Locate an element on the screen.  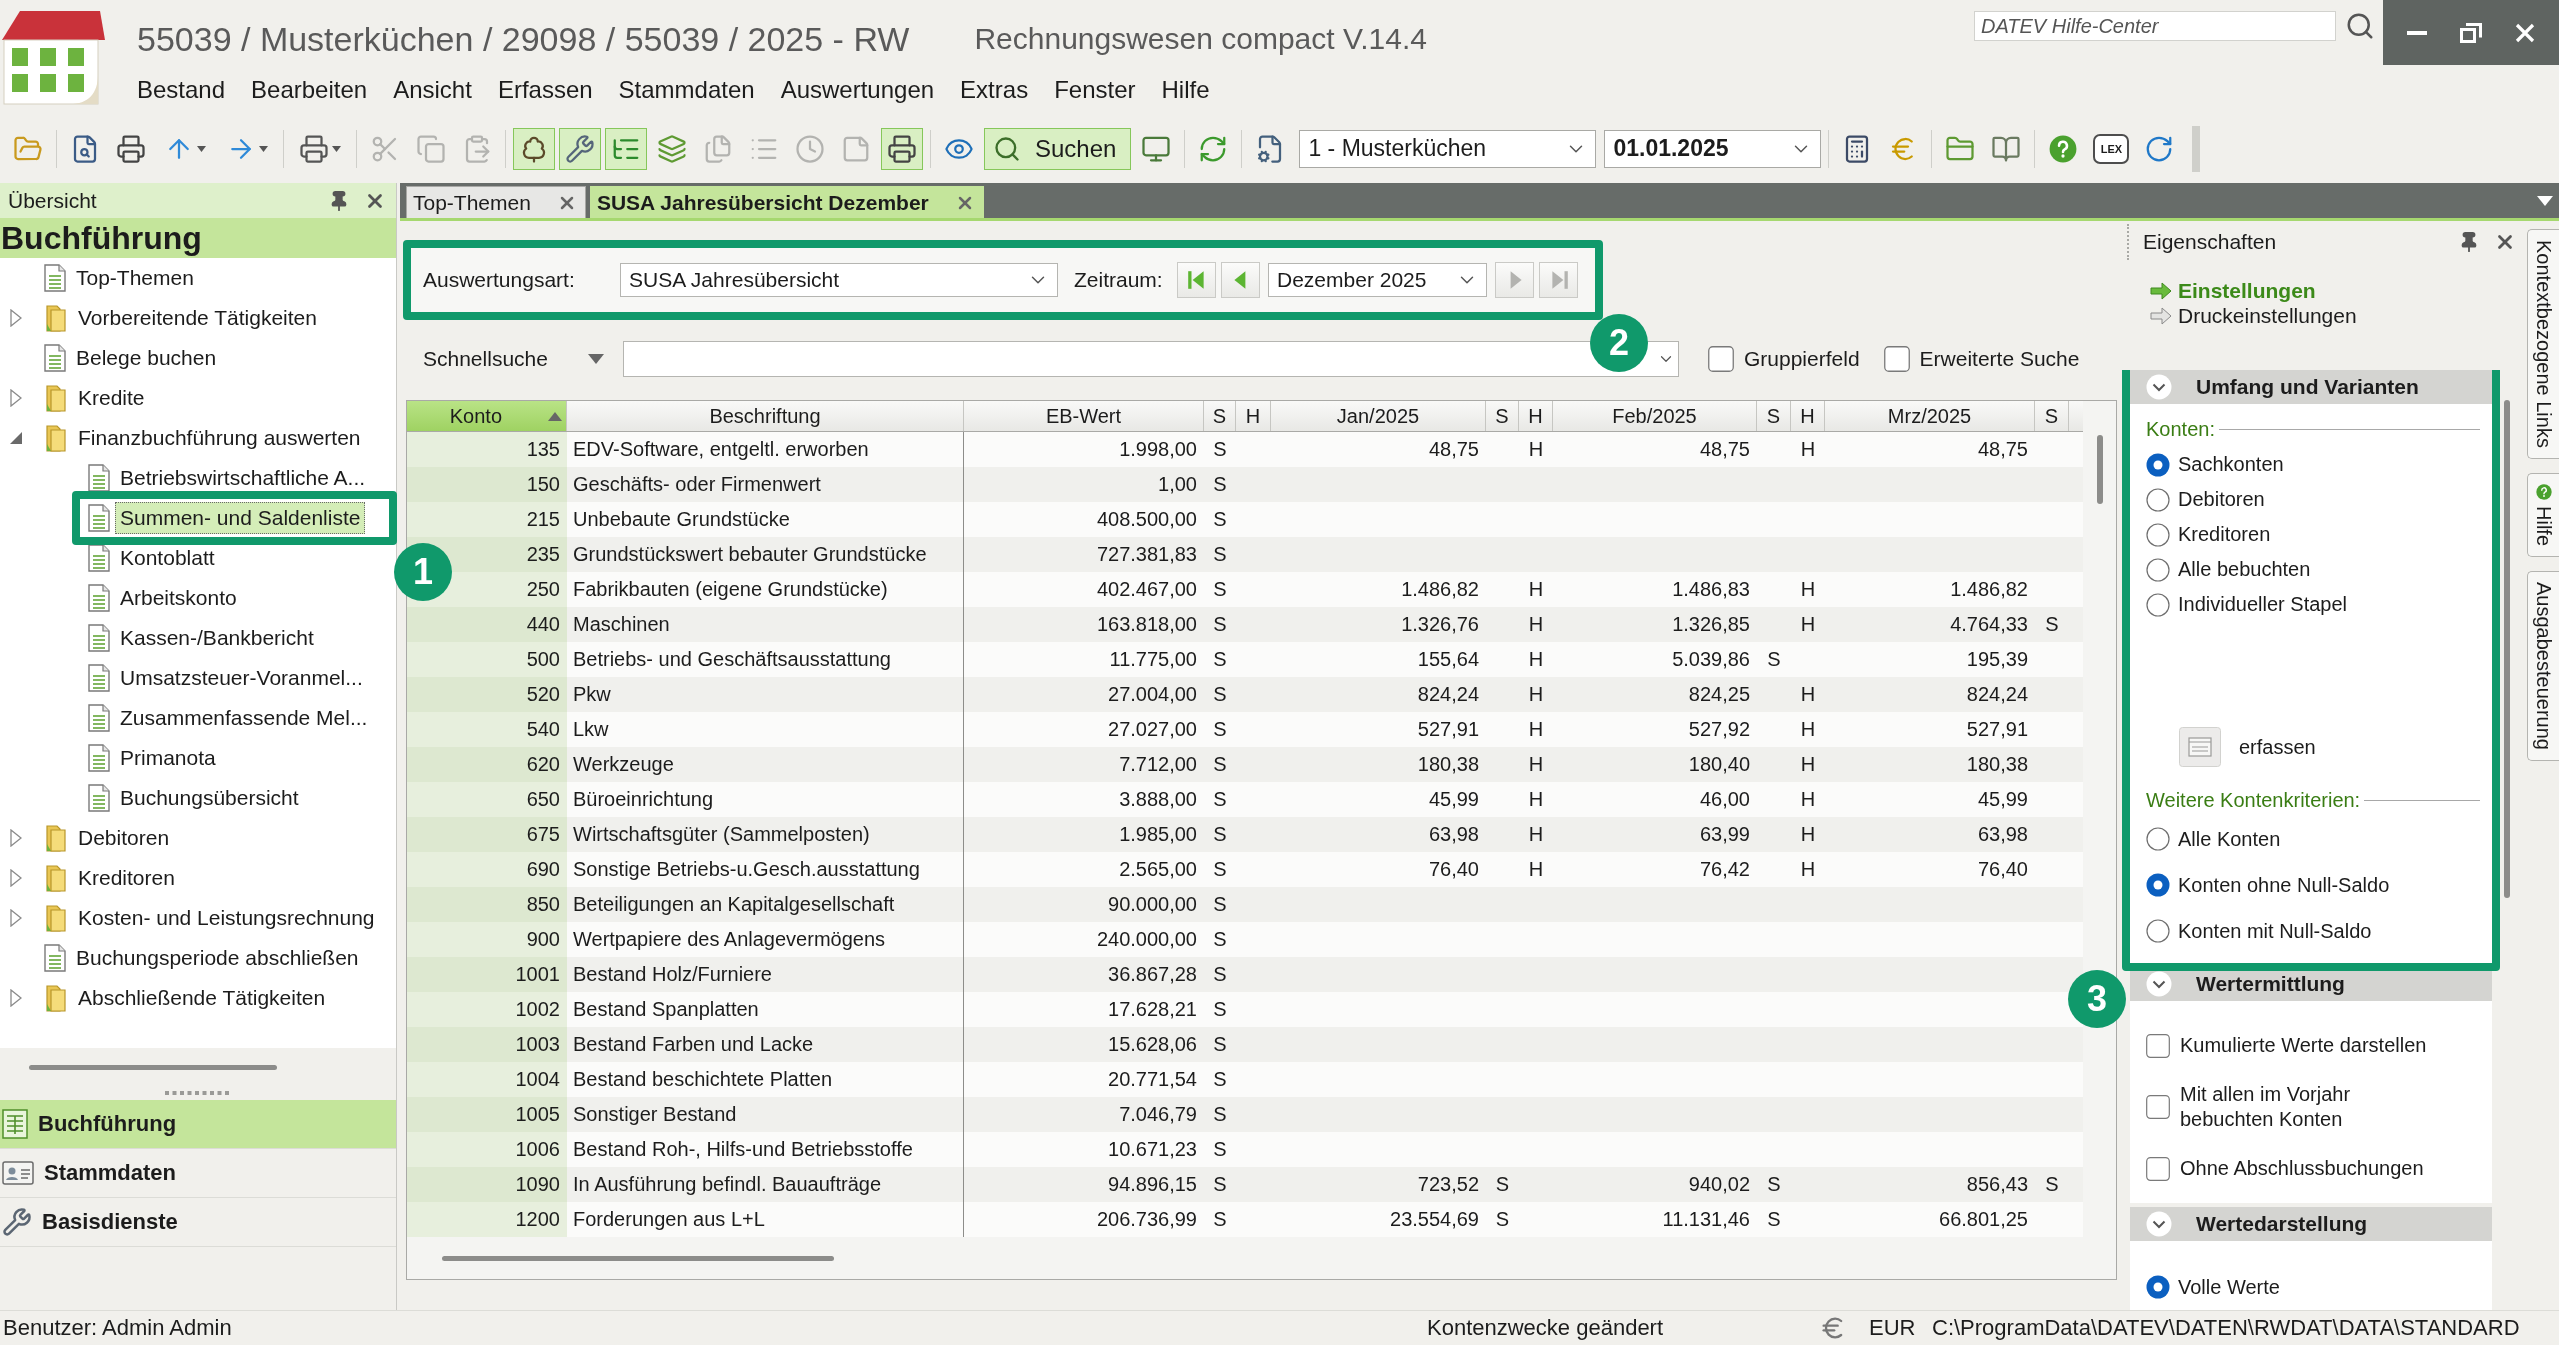
checkbox: Erweiterte Suche is located at coordinates (1981, 359).